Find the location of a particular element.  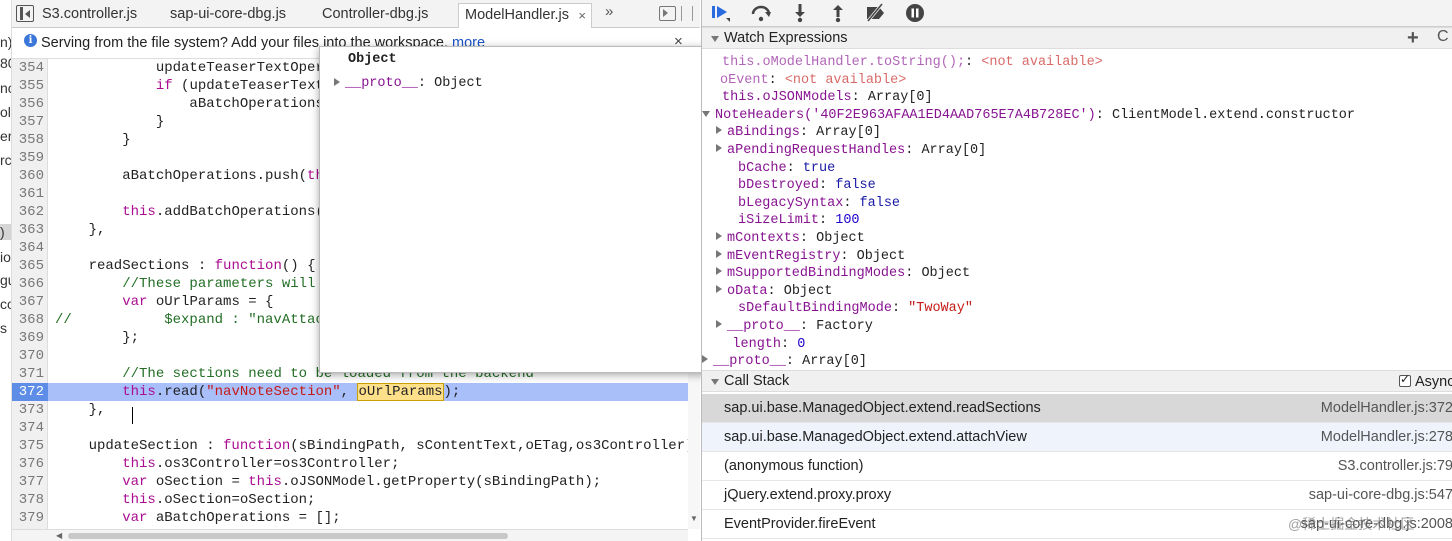

line-number: 378 is located at coordinates (28, 500).